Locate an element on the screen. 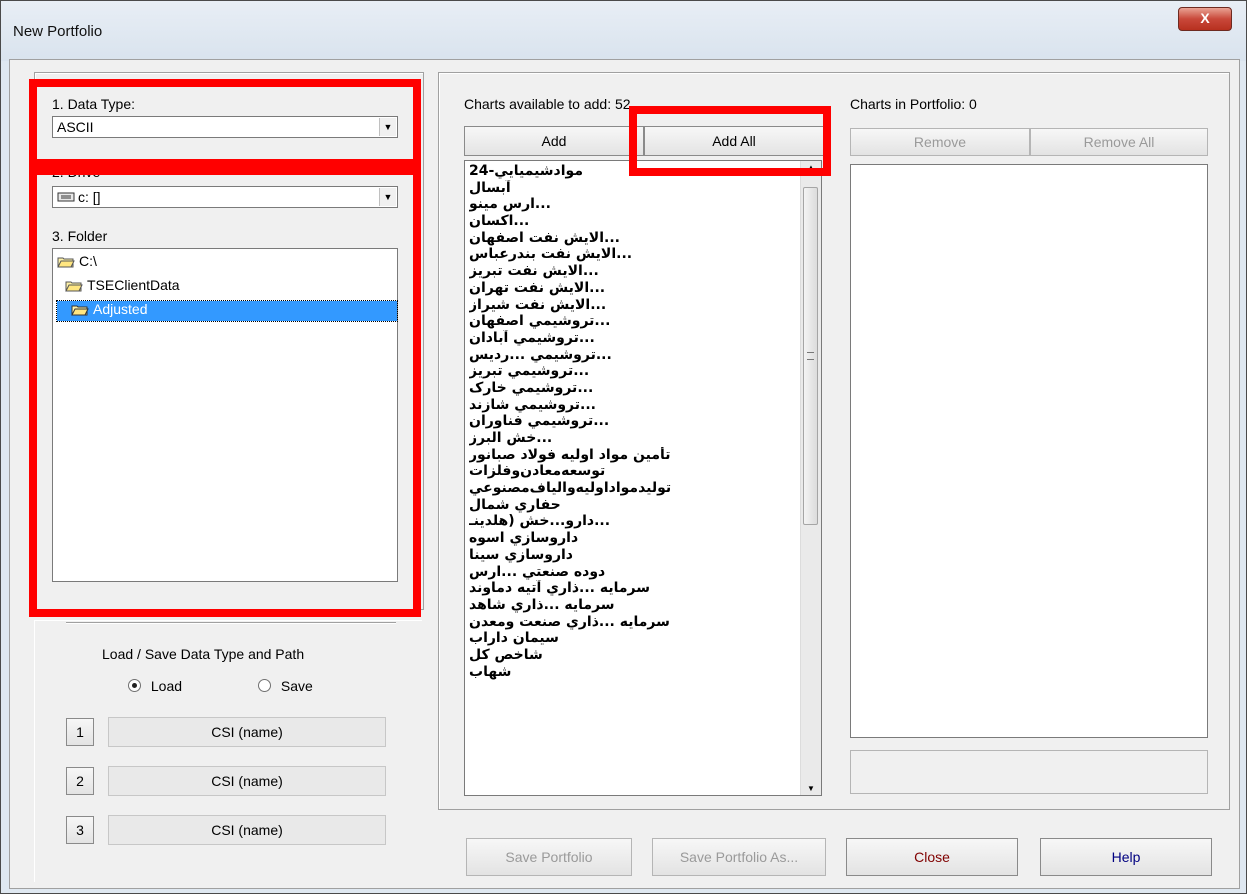  list-item: سرمايه ...ذاري آتيه دماوند is located at coordinates (632, 588).